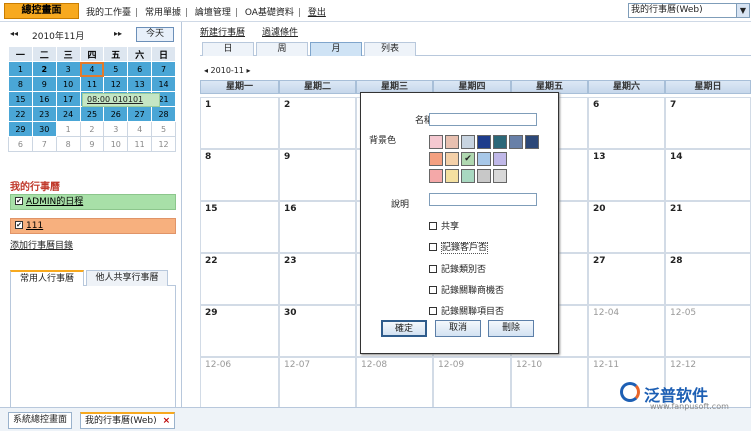 The image size is (751, 431). I want to click on mini-day: 25, so click(92, 114).